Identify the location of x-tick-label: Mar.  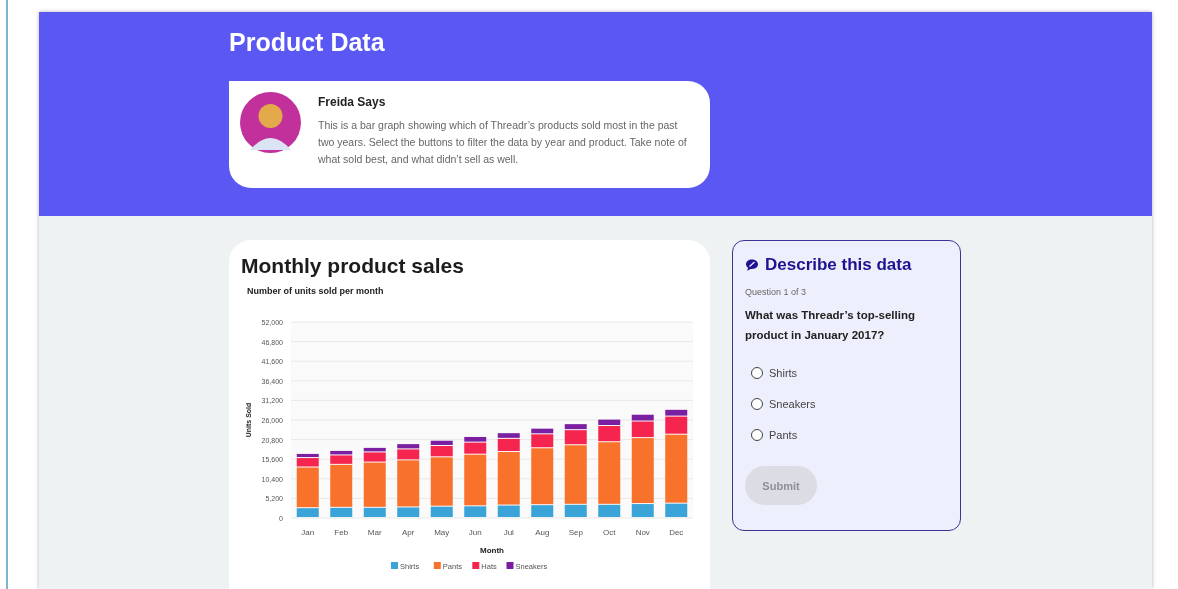
(374, 532).